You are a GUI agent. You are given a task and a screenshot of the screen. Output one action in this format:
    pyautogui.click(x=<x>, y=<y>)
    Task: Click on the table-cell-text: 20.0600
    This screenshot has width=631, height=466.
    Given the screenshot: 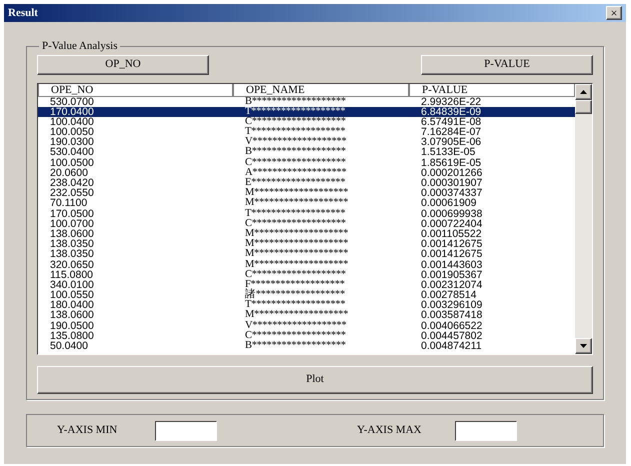 What is the action you would take?
    pyautogui.click(x=68, y=173)
    